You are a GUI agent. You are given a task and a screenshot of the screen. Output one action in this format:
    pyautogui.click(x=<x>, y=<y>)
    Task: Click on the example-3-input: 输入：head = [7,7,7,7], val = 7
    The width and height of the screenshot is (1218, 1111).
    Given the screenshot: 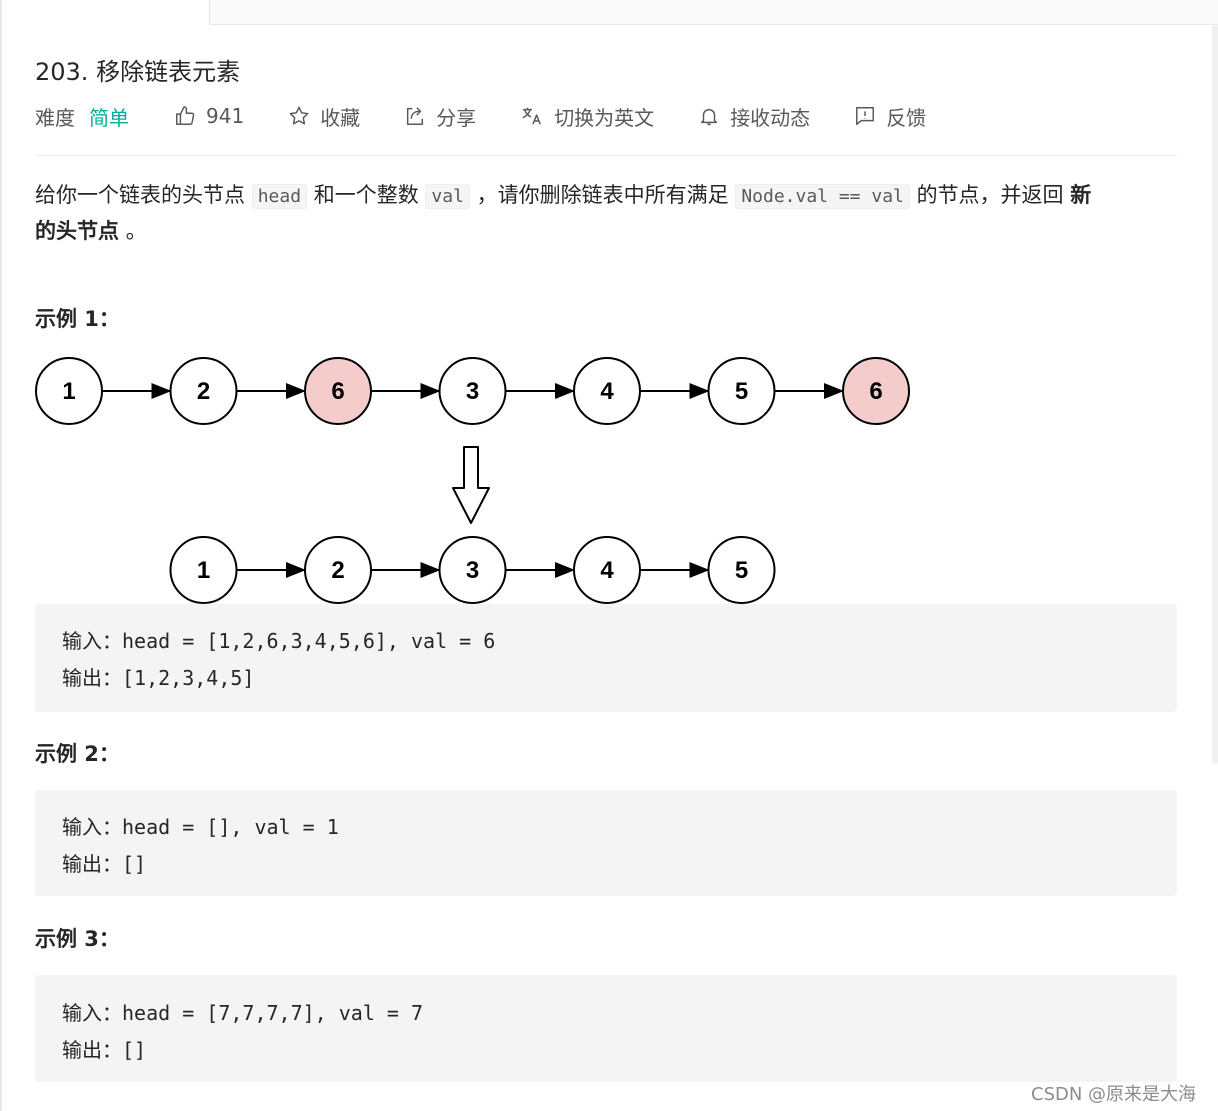 What is the action you would take?
    pyautogui.click(x=243, y=1013)
    